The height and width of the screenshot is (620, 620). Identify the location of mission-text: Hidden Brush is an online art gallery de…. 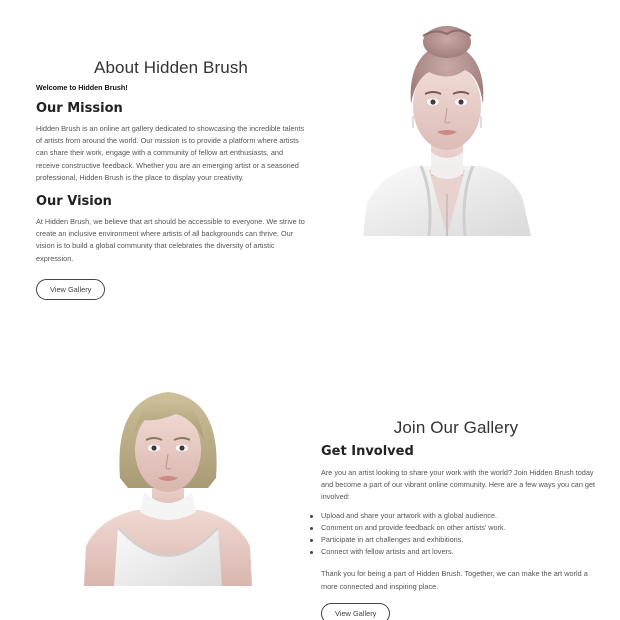
(170, 153).